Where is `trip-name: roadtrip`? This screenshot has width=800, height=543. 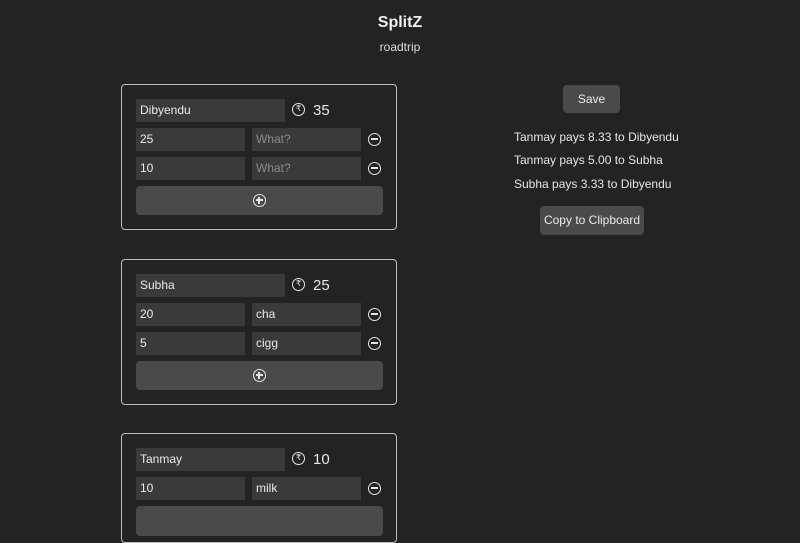
trip-name: roadtrip is located at coordinates (400, 47).